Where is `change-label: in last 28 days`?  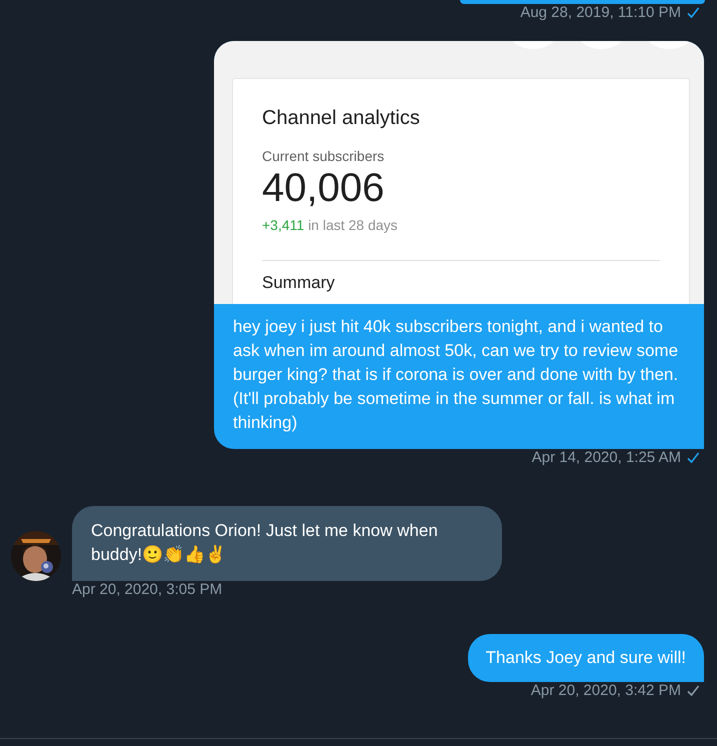
change-label: in last 28 days is located at coordinates (353, 225).